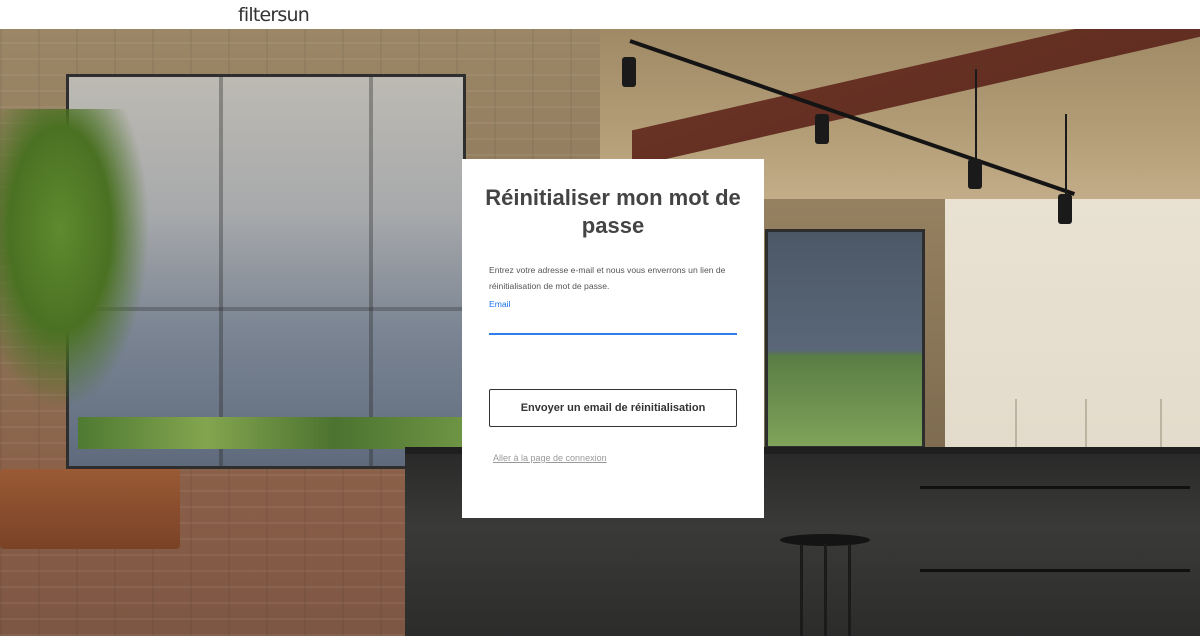 This screenshot has width=1200, height=636. What do you see at coordinates (550, 458) in the screenshot?
I see `go-to-login-link: Aller à la page de connexion` at bounding box center [550, 458].